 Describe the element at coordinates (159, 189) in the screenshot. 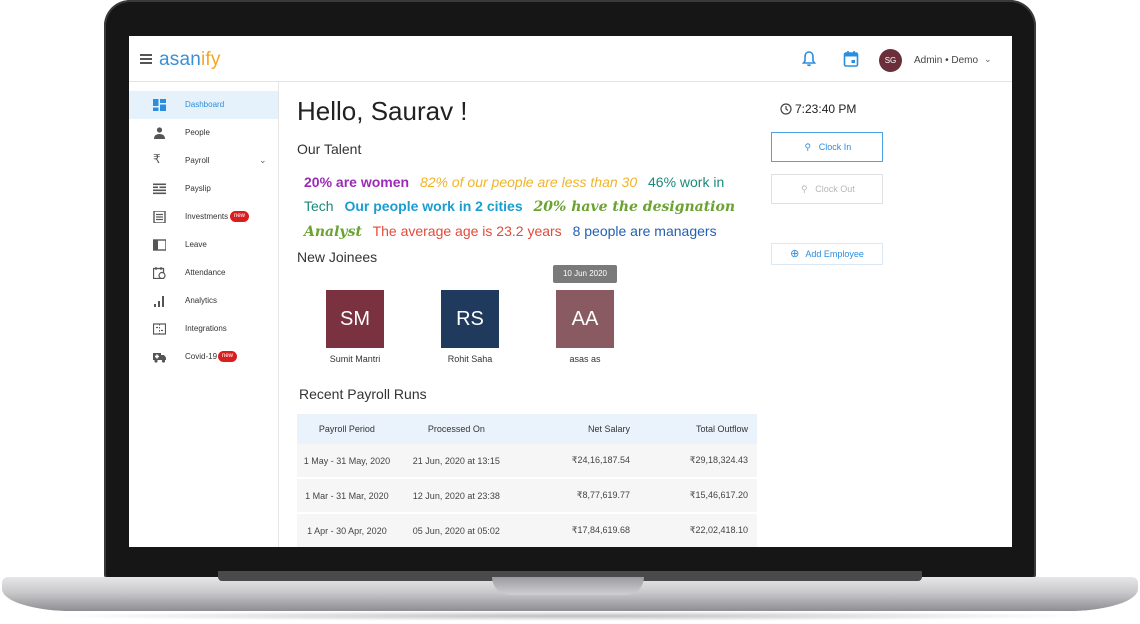

I see `payslip-icon` at that location.